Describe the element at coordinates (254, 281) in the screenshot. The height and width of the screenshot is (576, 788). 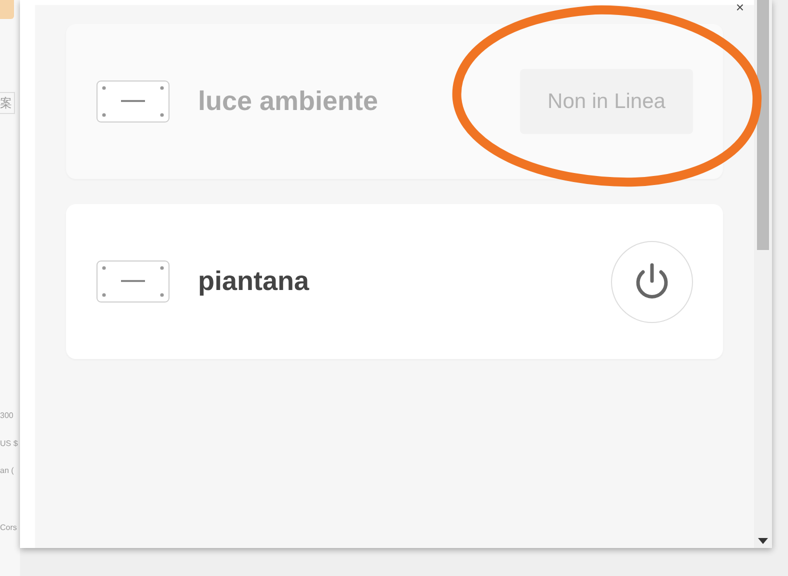
I see `device-name: piantana` at that location.